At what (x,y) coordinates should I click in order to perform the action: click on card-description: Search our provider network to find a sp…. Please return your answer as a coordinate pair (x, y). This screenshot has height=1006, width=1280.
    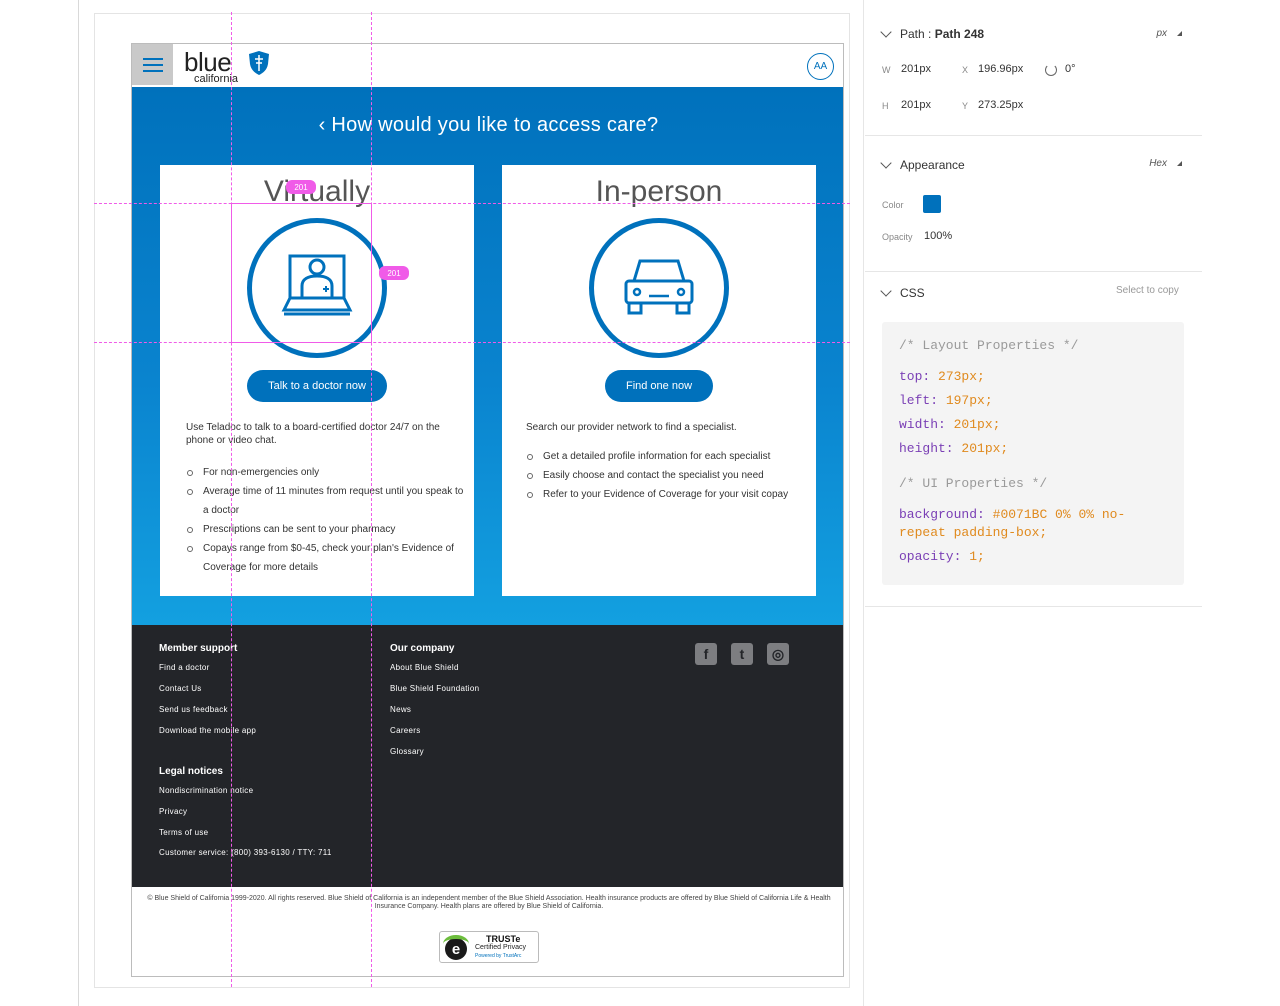
    Looking at the image, I should click on (631, 427).